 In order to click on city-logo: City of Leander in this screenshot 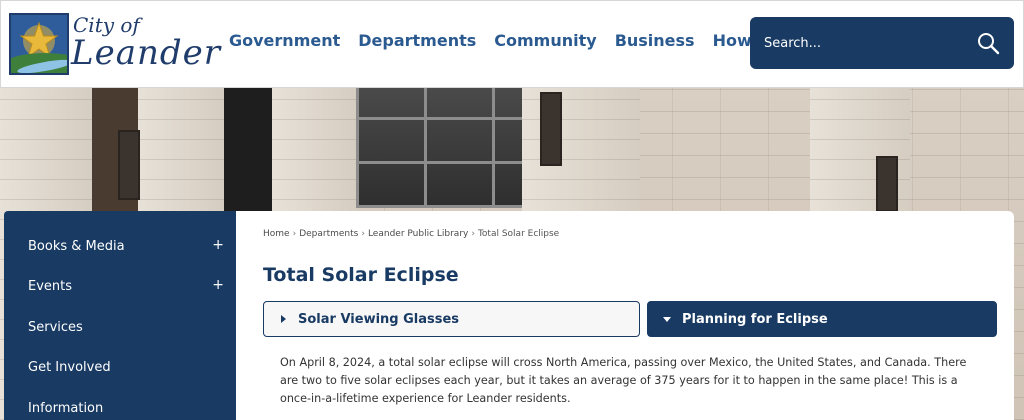, I will do `click(114, 45)`.